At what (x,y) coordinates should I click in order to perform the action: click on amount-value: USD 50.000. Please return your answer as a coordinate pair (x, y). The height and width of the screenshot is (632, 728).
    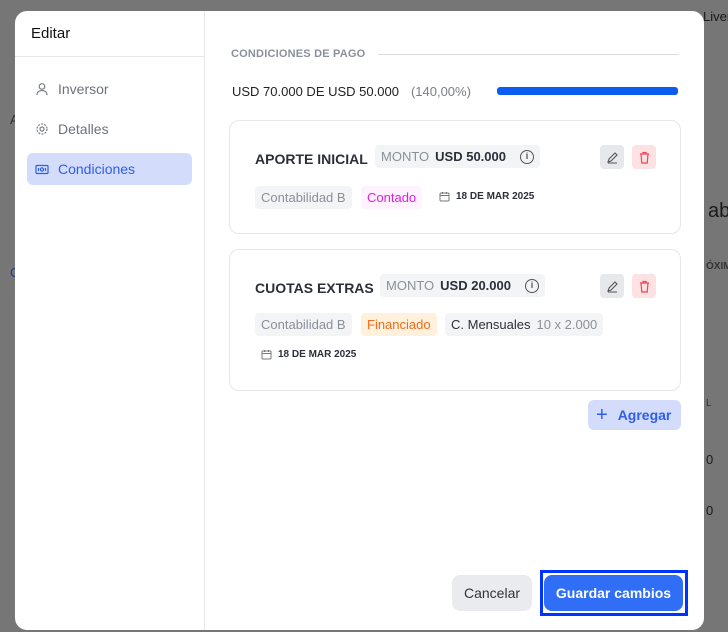
    Looking at the image, I should click on (470, 156).